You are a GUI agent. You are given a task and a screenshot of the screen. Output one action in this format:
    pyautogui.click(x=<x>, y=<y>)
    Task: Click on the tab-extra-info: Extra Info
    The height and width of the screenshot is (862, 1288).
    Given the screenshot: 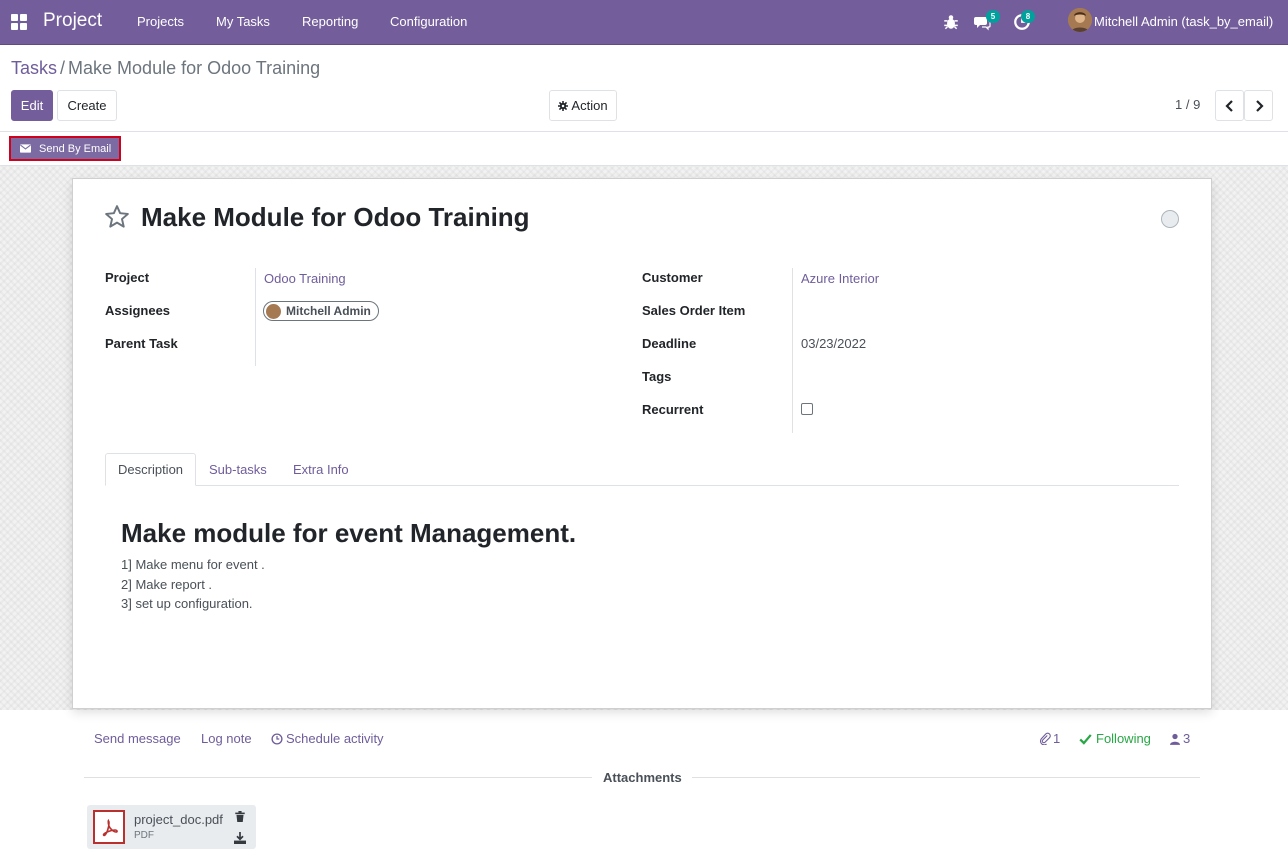 What is the action you would take?
    pyautogui.click(x=321, y=469)
    